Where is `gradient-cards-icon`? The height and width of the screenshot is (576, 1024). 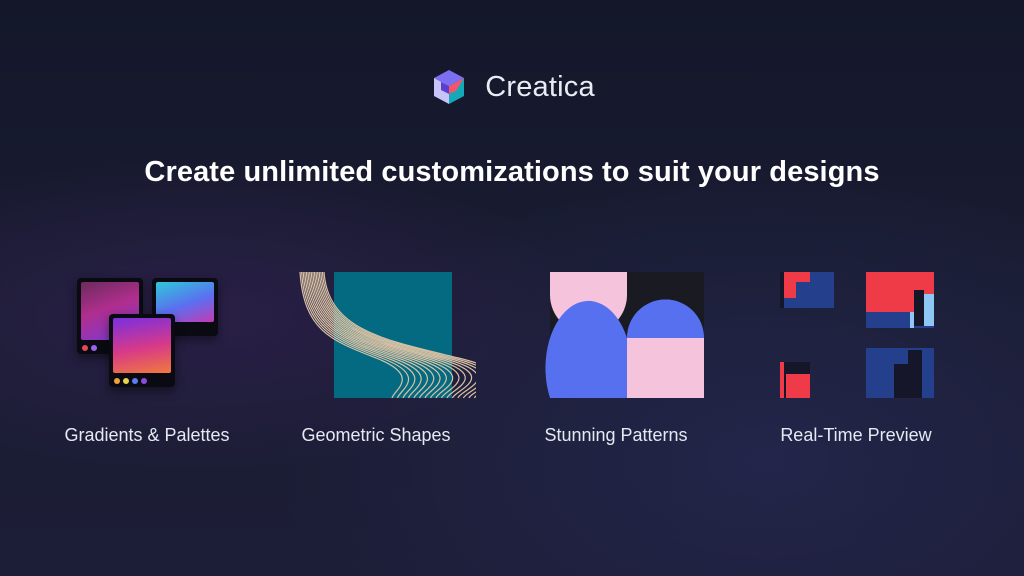
gradient-cards-icon is located at coordinates (147, 335).